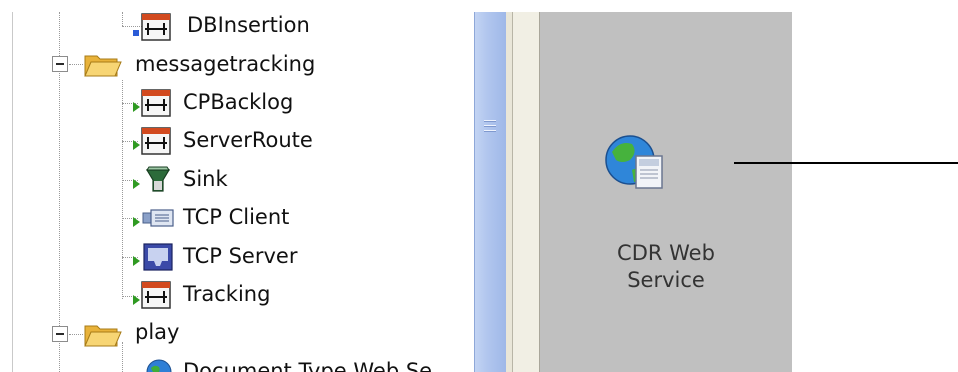 This screenshot has width=958, height=372. What do you see at coordinates (238, 102) in the screenshot?
I see `tree-item-label: CPBacklog` at bounding box center [238, 102].